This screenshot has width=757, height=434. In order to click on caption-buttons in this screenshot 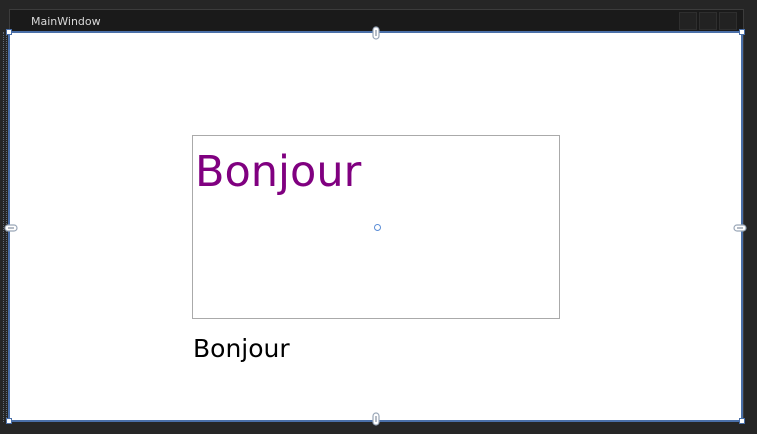, I will do `click(708, 21)`.